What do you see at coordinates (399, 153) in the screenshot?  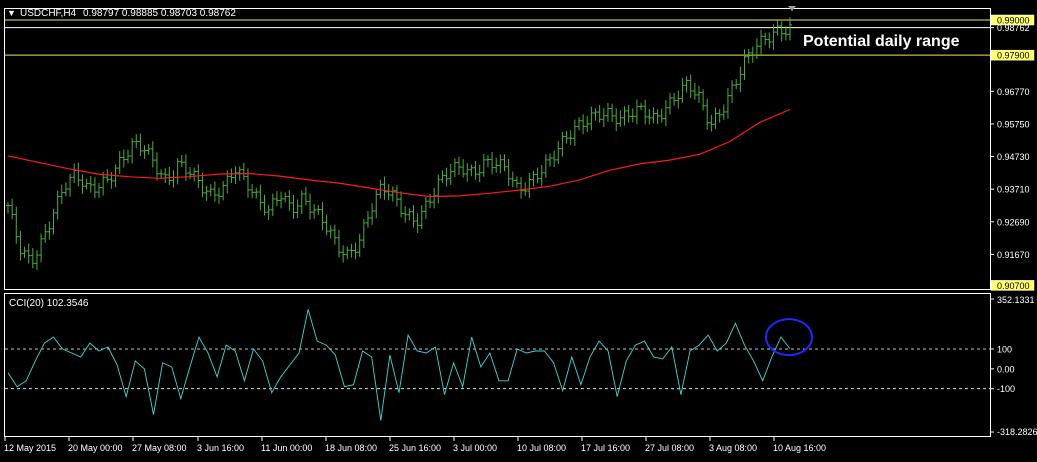 I see `moving-average-line` at bounding box center [399, 153].